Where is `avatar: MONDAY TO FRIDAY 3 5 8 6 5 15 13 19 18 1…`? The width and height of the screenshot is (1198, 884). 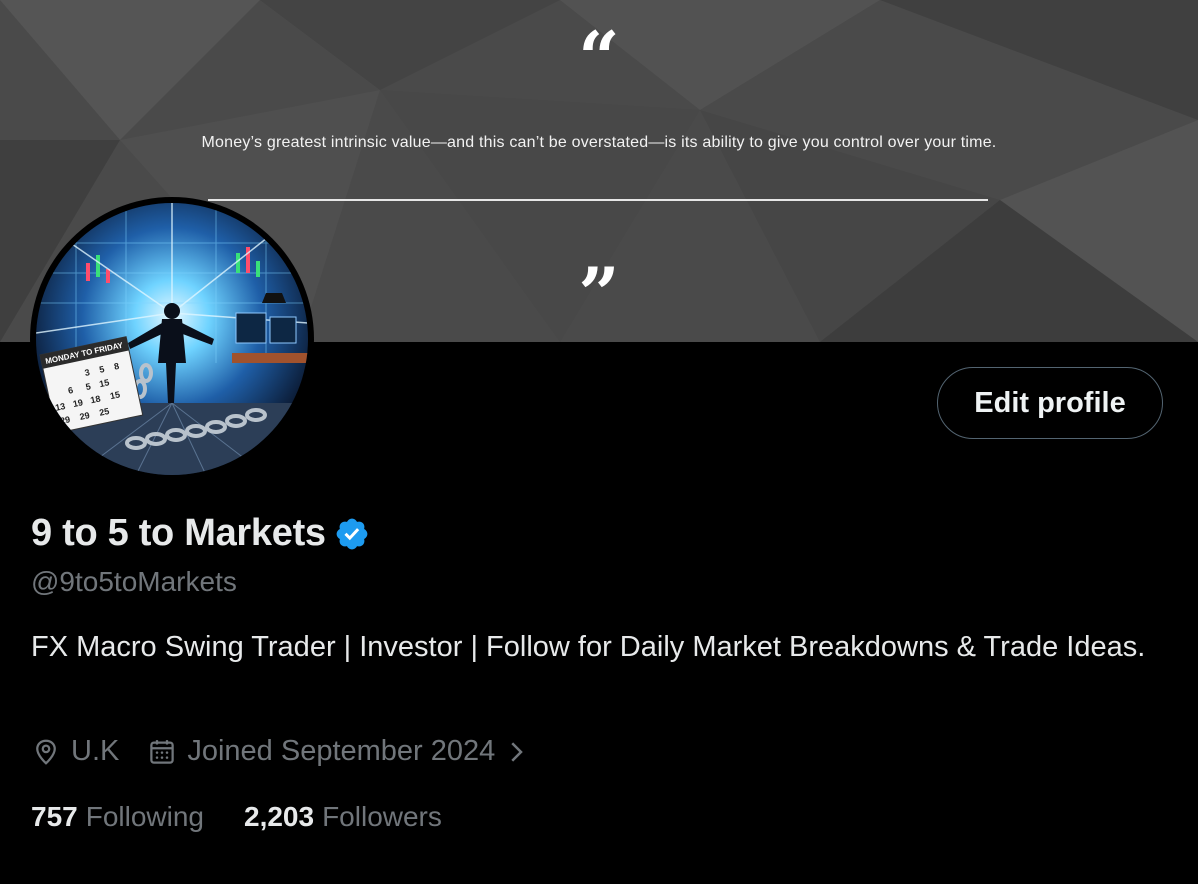 avatar: MONDAY TO FRIDAY 3 5 8 6 5 15 13 19 18 1… is located at coordinates (172, 339).